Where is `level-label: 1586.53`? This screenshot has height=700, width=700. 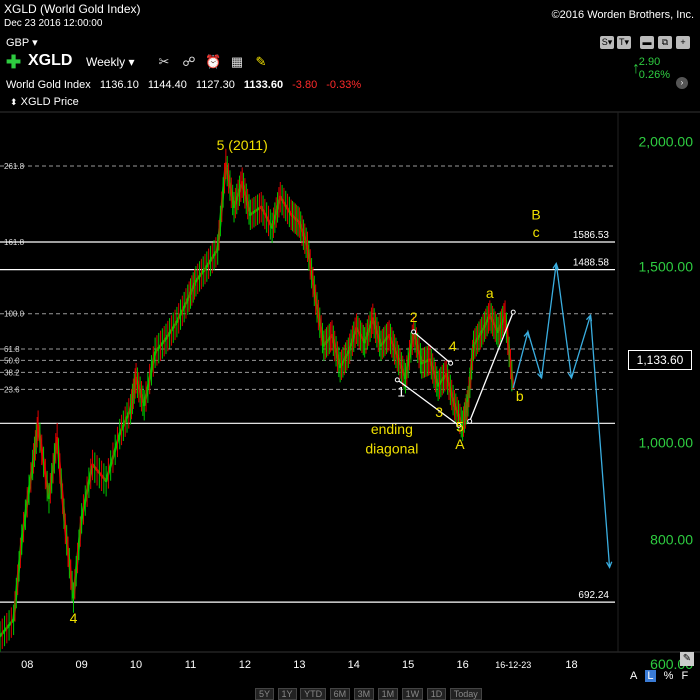
level-label: 1586.53 is located at coordinates (591, 235).